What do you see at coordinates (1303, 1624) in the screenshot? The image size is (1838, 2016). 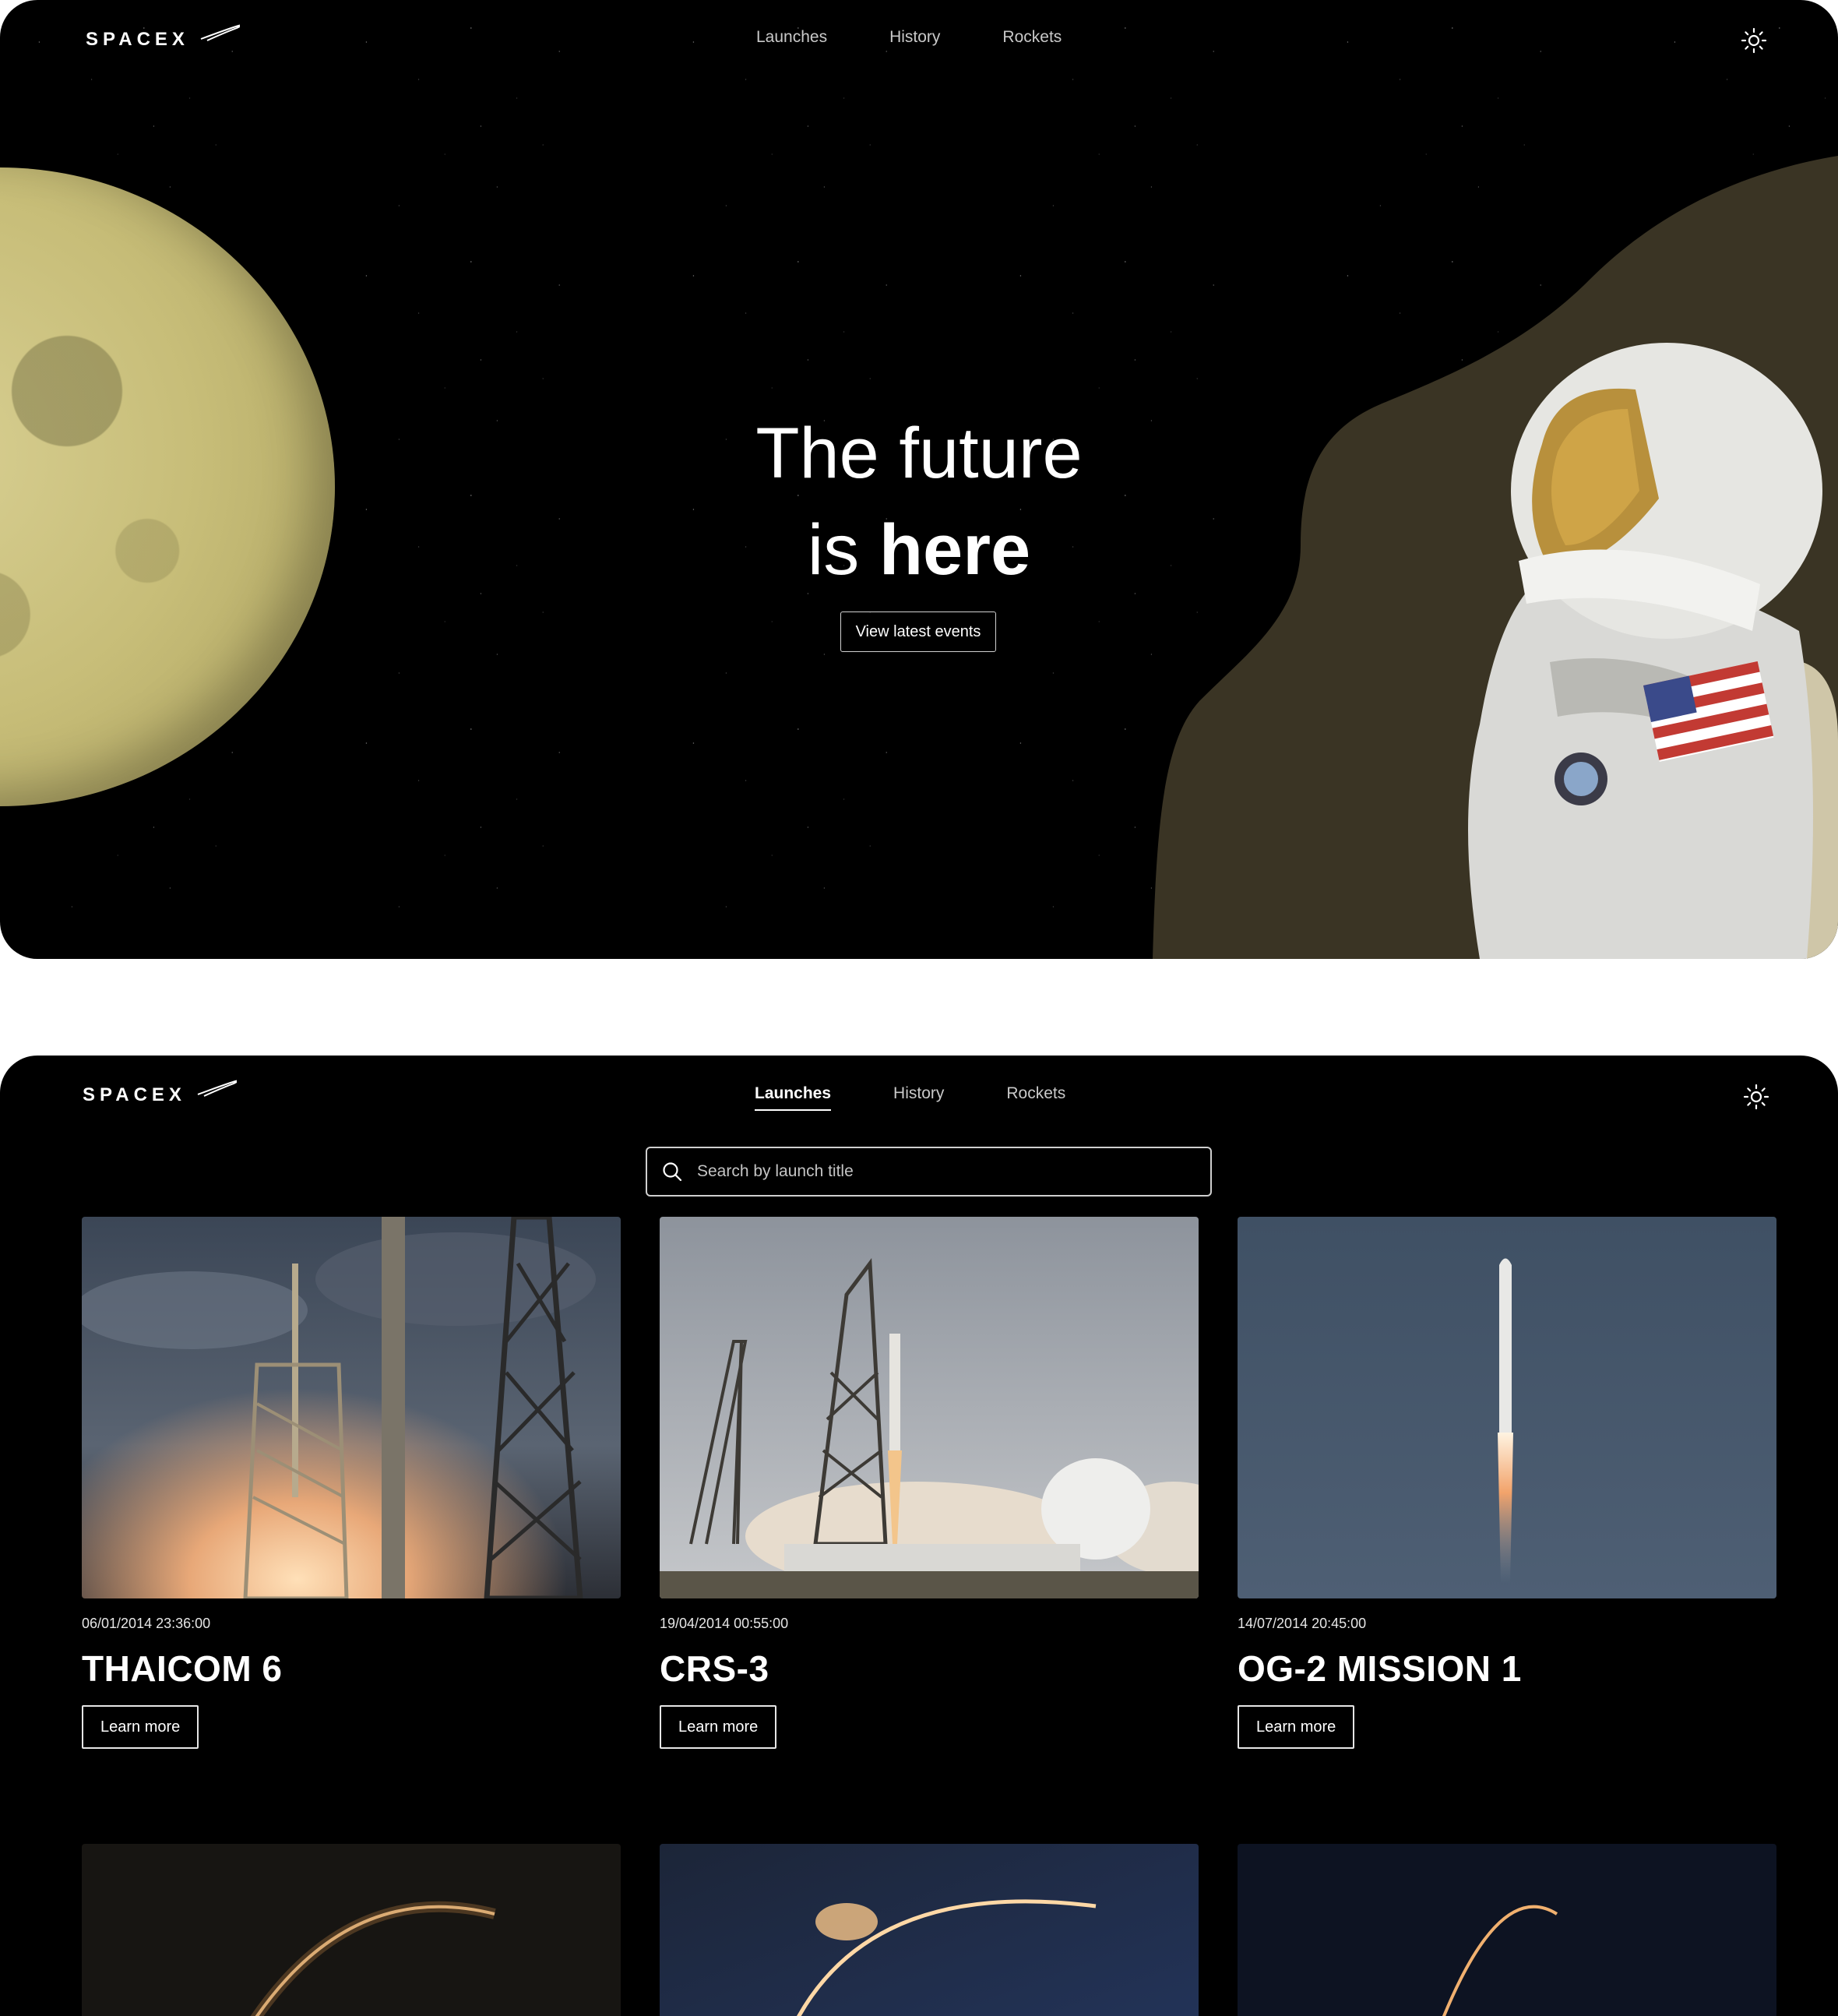 I see `launch-date: 14/07/2014 20:45:00` at bounding box center [1303, 1624].